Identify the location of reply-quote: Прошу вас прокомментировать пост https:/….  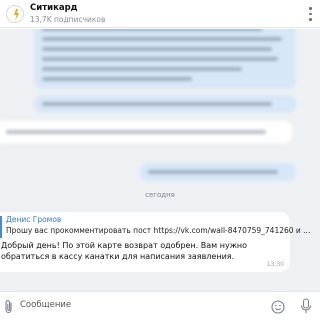
(158, 230).